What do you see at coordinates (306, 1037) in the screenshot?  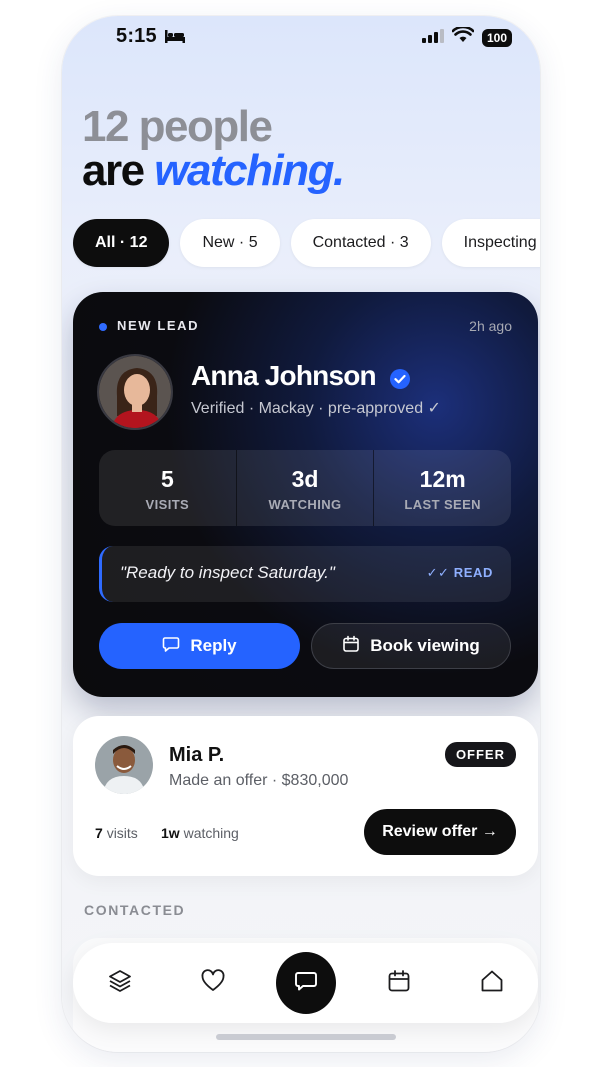 I see `home-indicator` at bounding box center [306, 1037].